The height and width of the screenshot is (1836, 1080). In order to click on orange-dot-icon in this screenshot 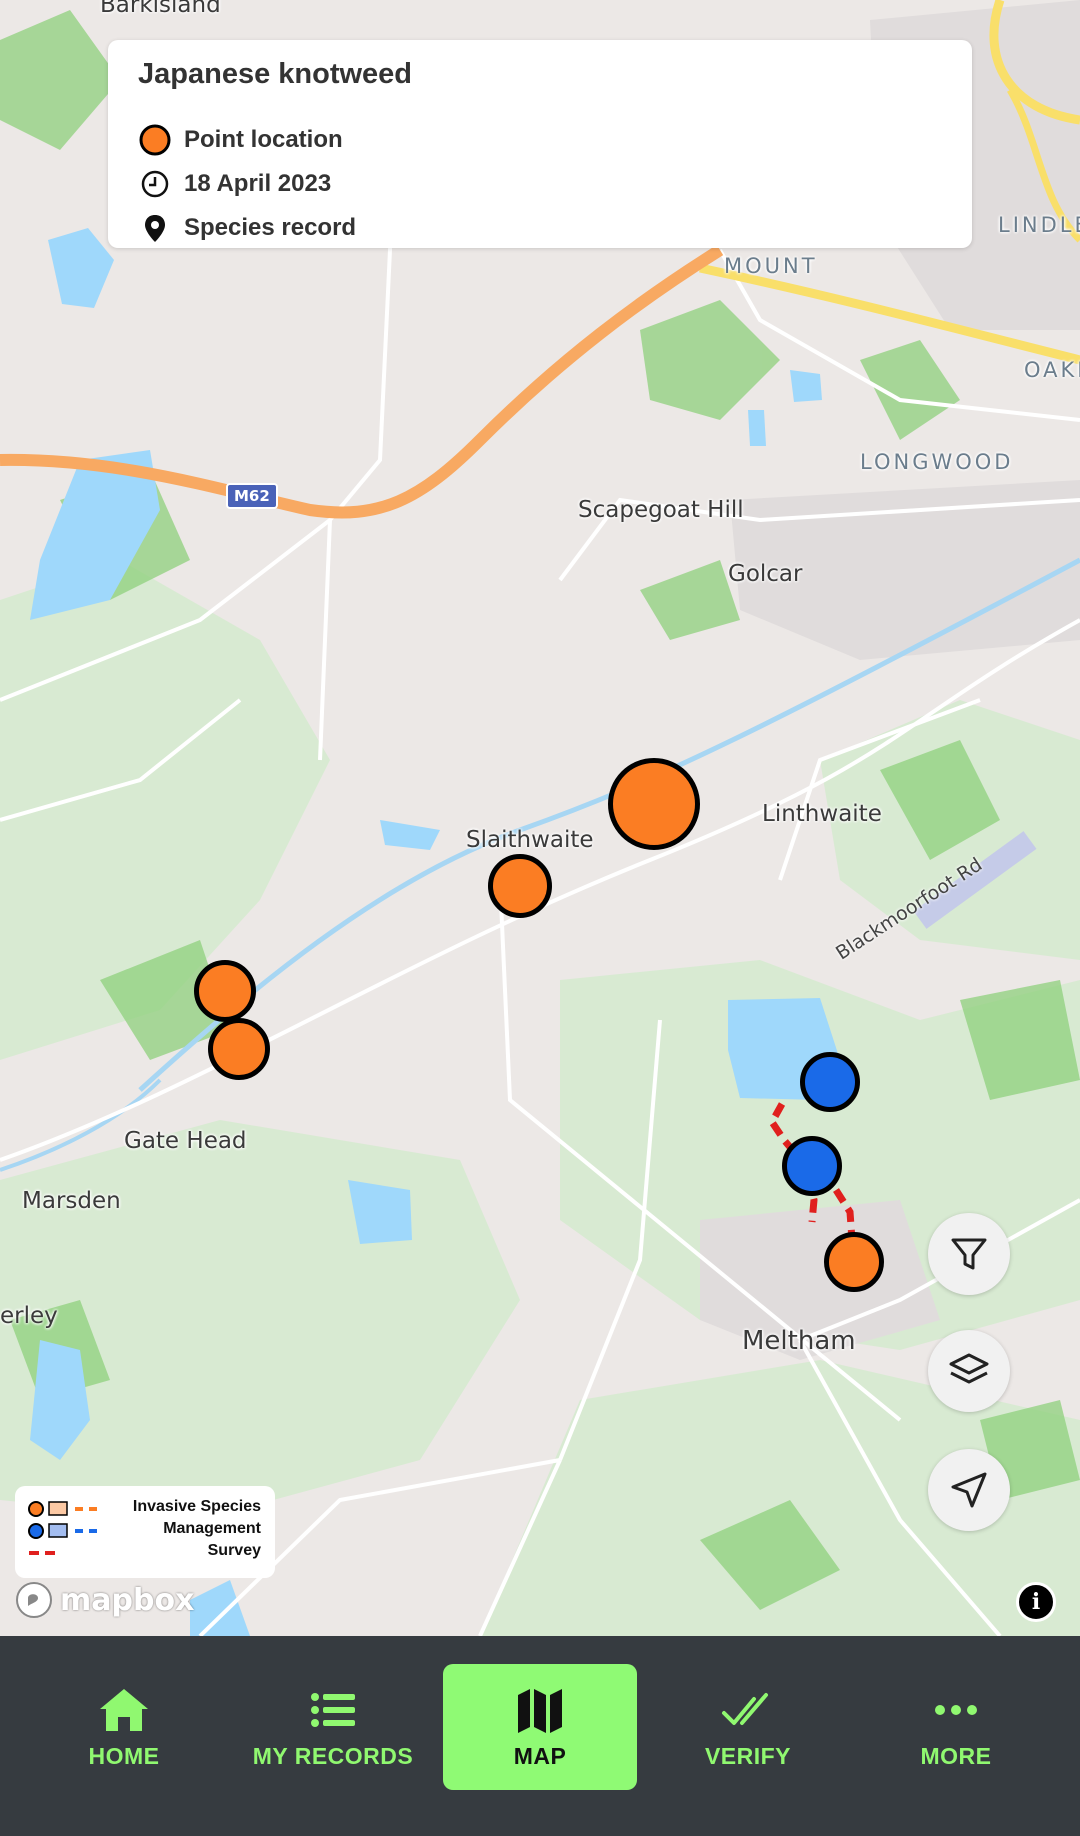, I will do `click(155, 140)`.